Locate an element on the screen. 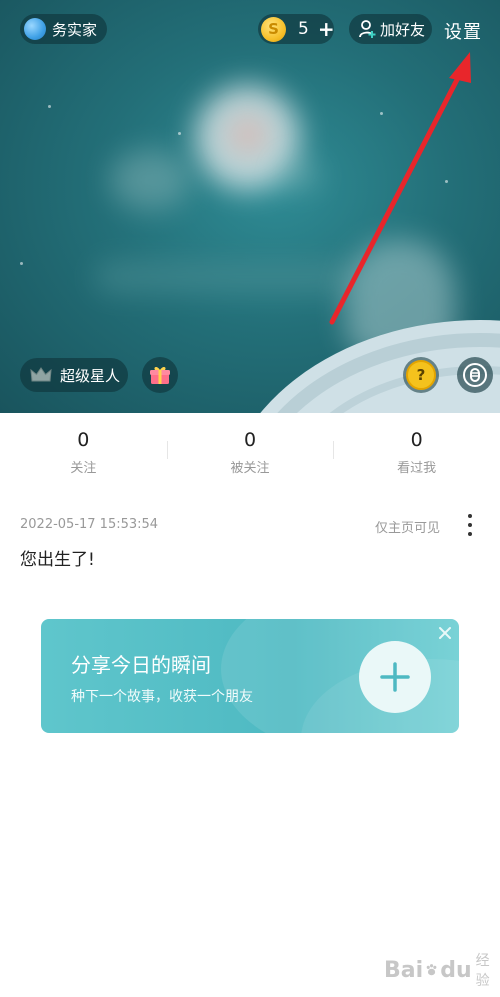  add-friend-label: 加好友 is located at coordinates (403, 29).